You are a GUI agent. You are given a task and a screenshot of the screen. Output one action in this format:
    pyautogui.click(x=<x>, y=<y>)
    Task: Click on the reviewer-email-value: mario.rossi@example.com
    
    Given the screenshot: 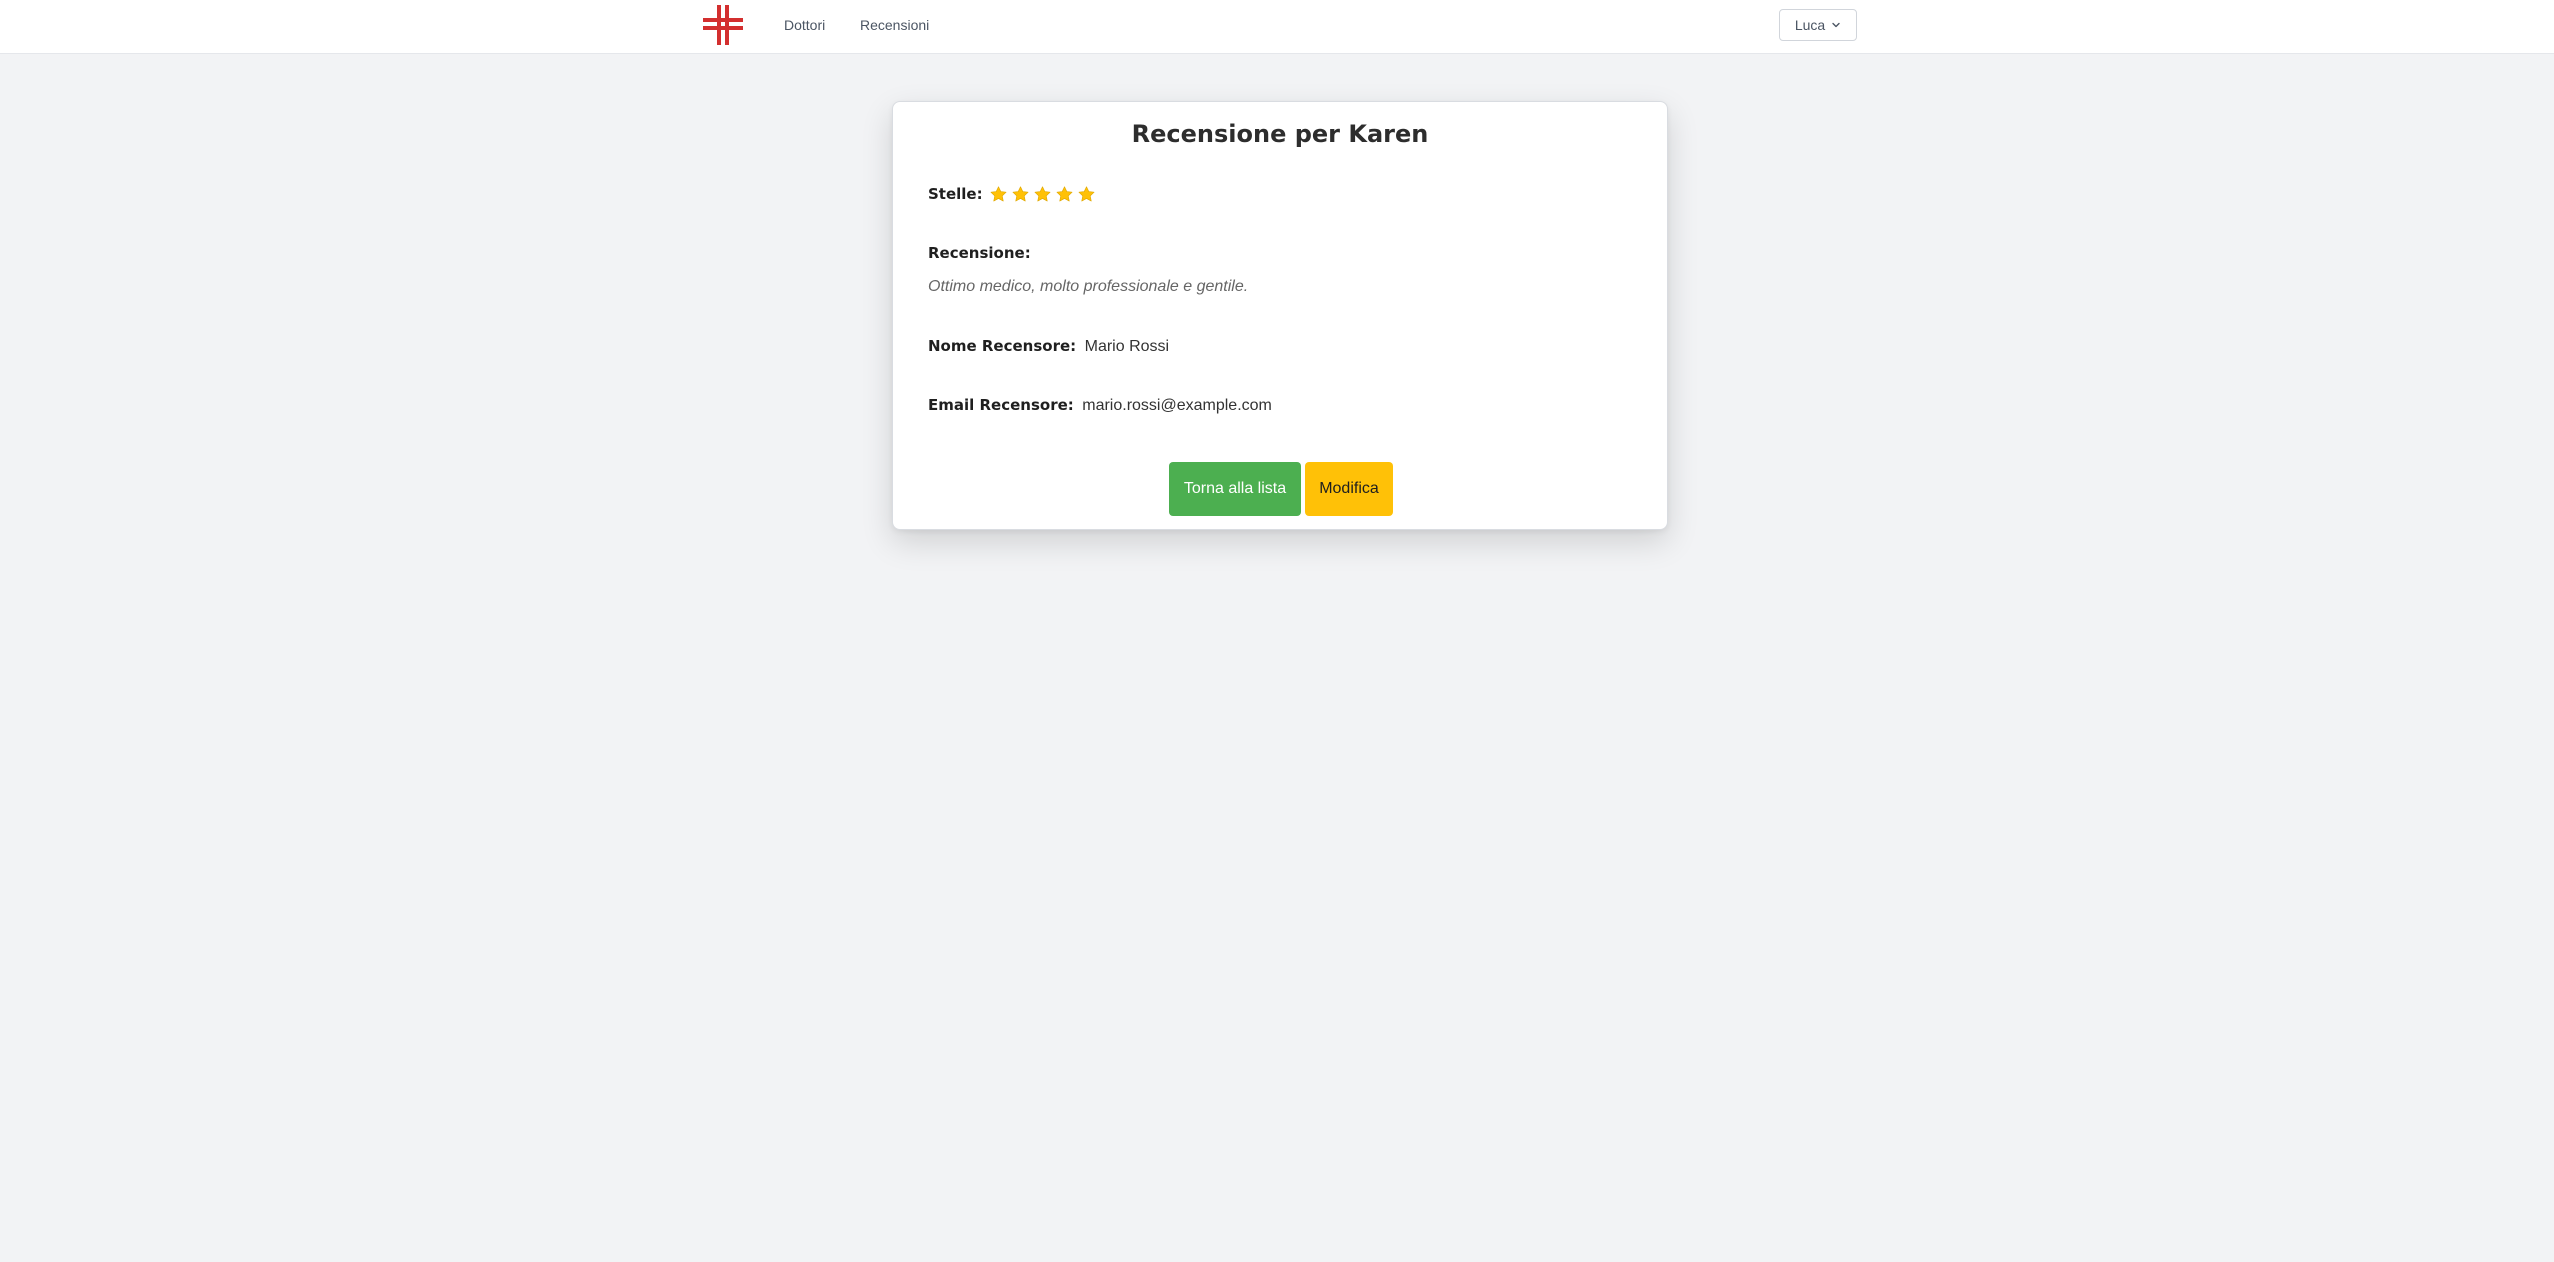 What is the action you would take?
    pyautogui.click(x=1177, y=405)
    